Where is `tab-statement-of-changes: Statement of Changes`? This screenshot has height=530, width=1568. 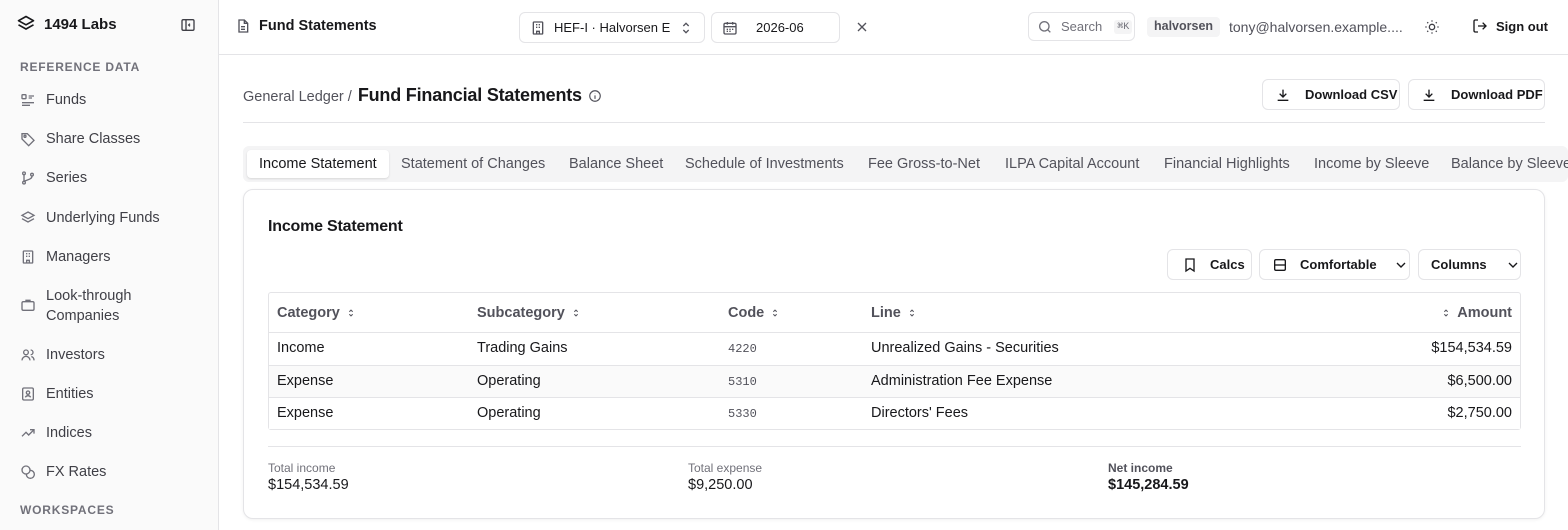
tab-statement-of-changes: Statement of Changes is located at coordinates (473, 164).